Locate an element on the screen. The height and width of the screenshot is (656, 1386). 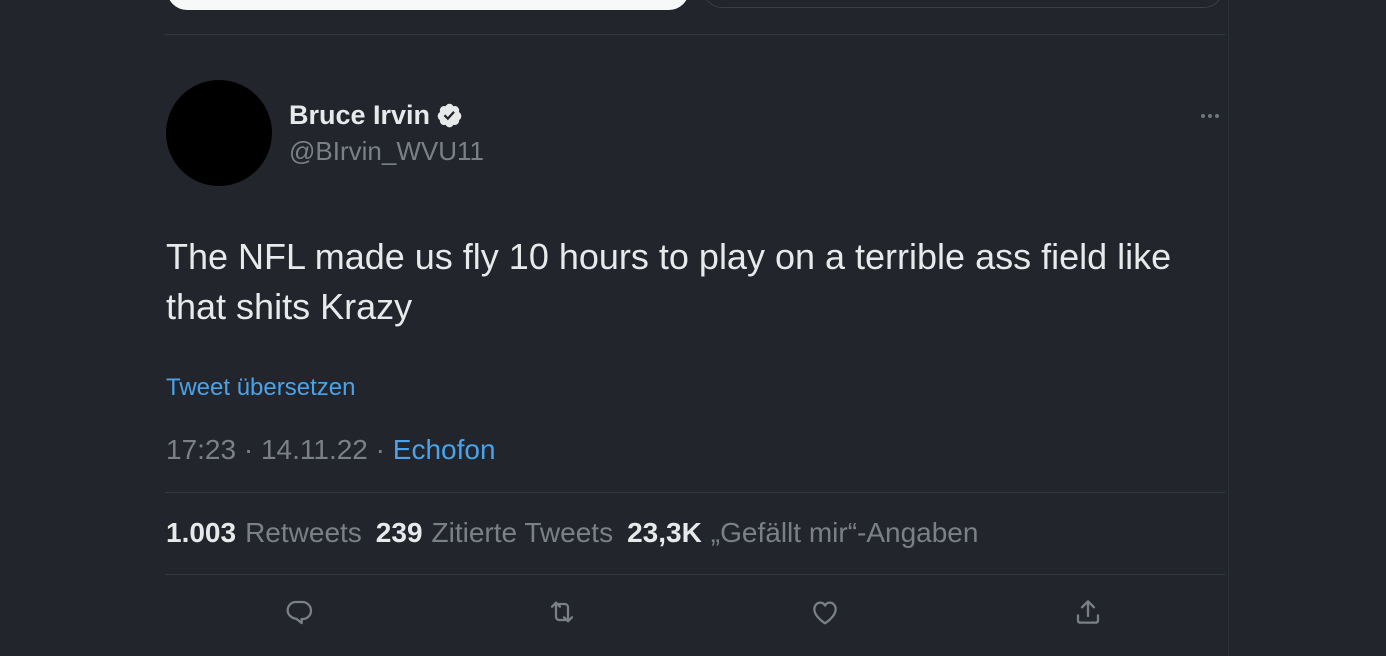
like-button is located at coordinates (825, 612).